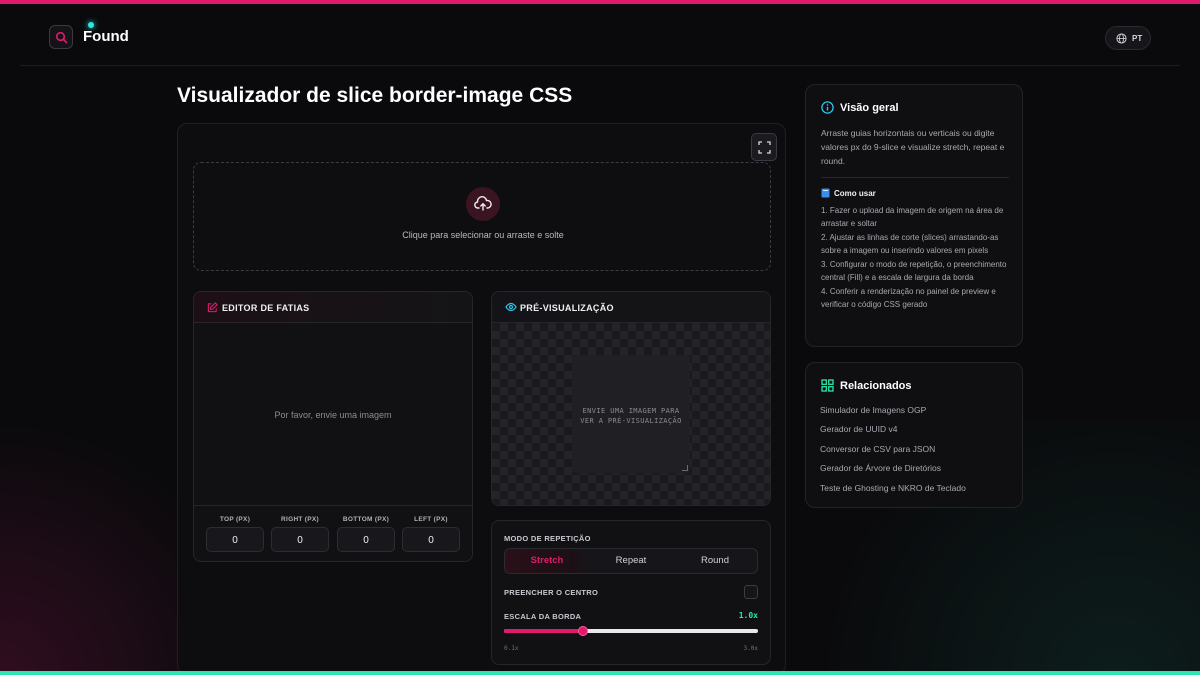 This screenshot has width=1200, height=675. Describe the element at coordinates (543, 616) in the screenshot. I see `border-scale-label: ESCALA DA BORDA` at that location.